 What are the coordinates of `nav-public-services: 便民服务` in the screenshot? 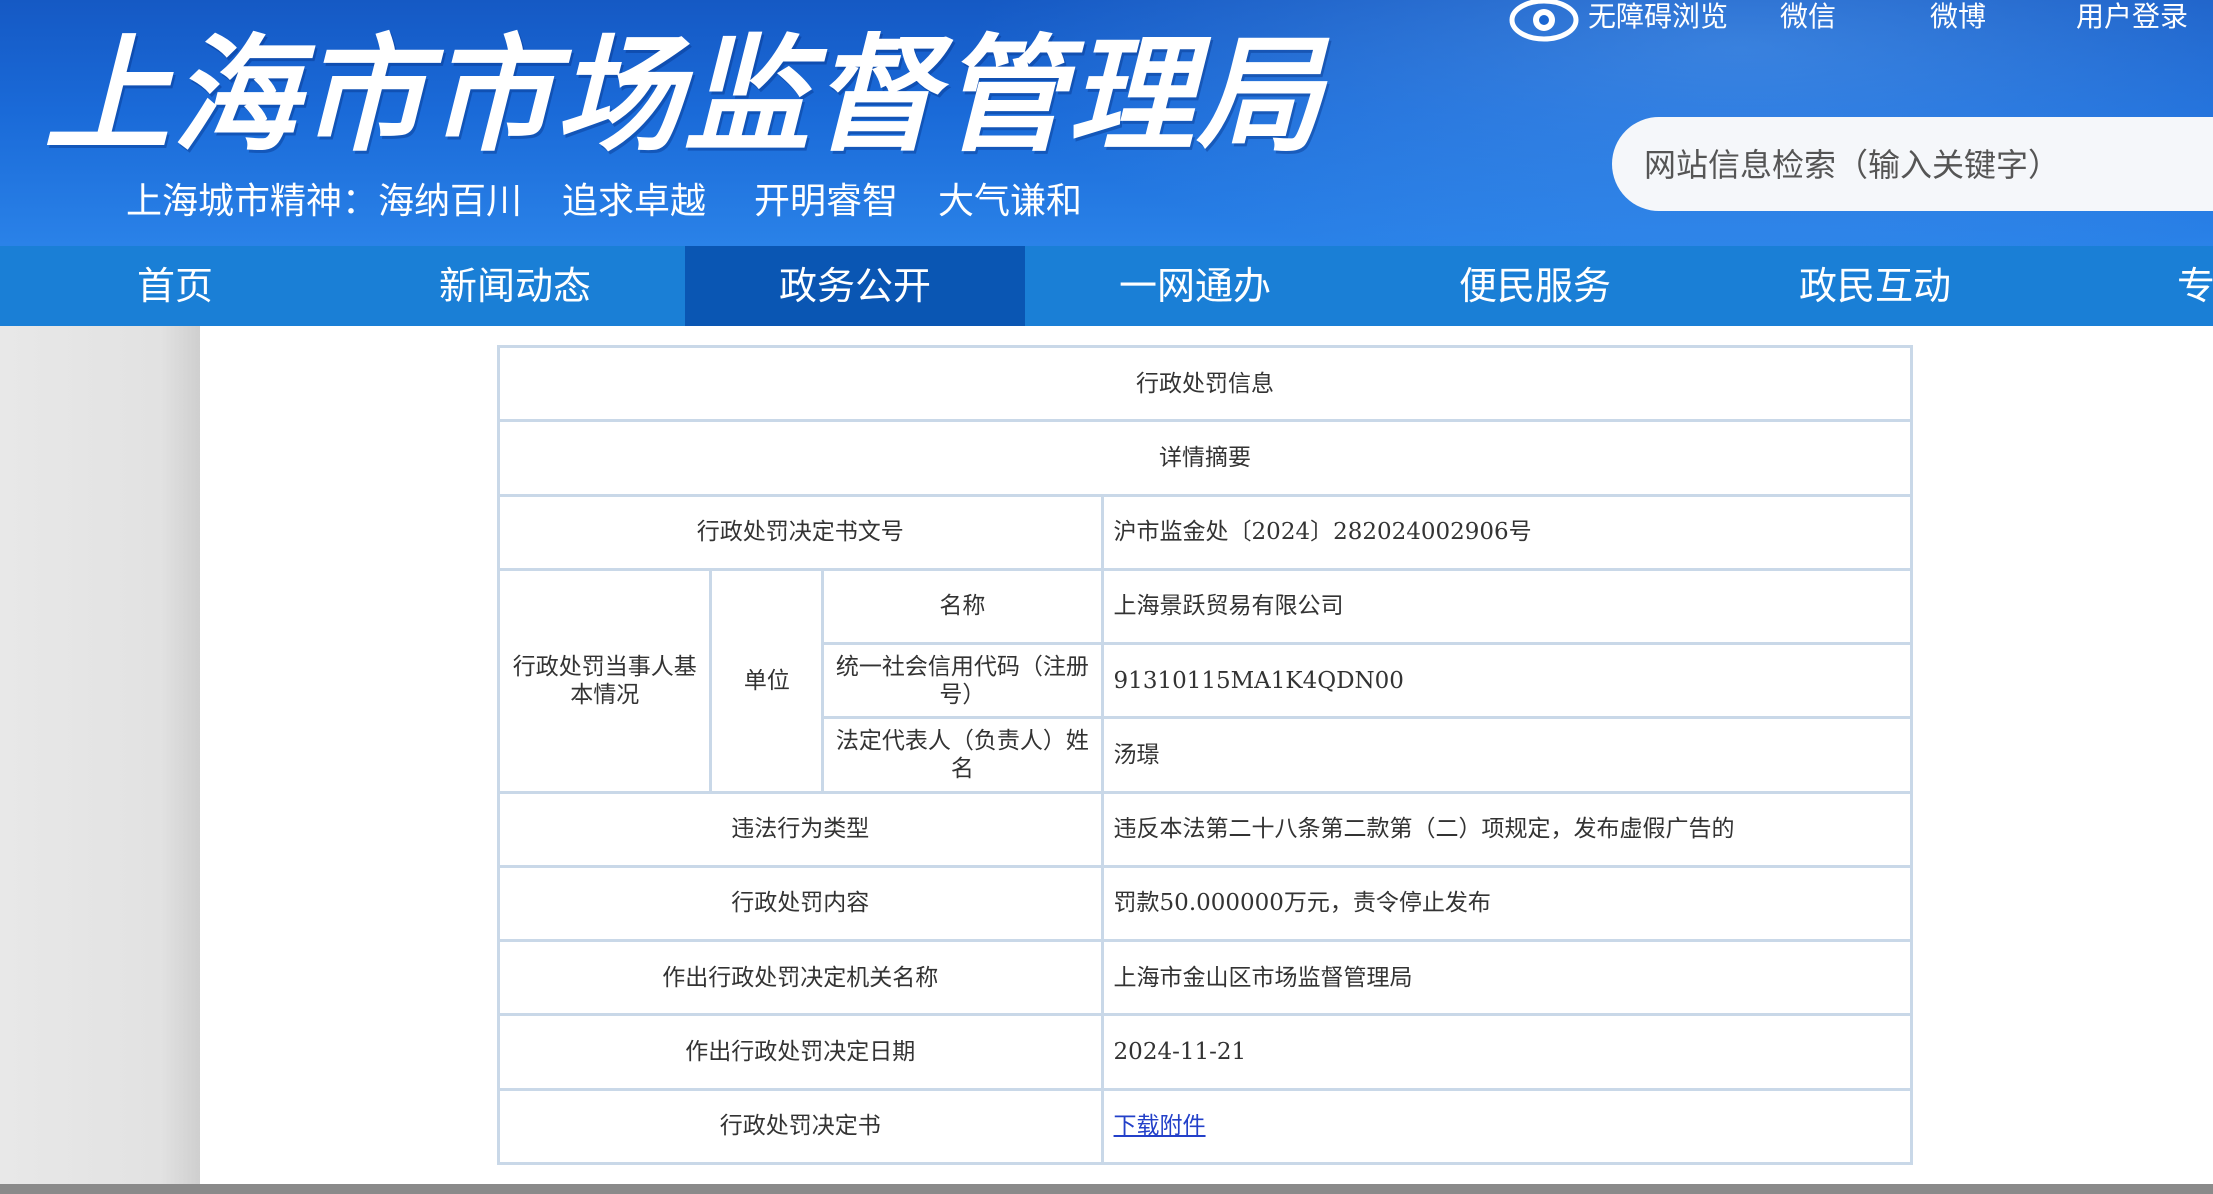 It's located at (1535, 286).